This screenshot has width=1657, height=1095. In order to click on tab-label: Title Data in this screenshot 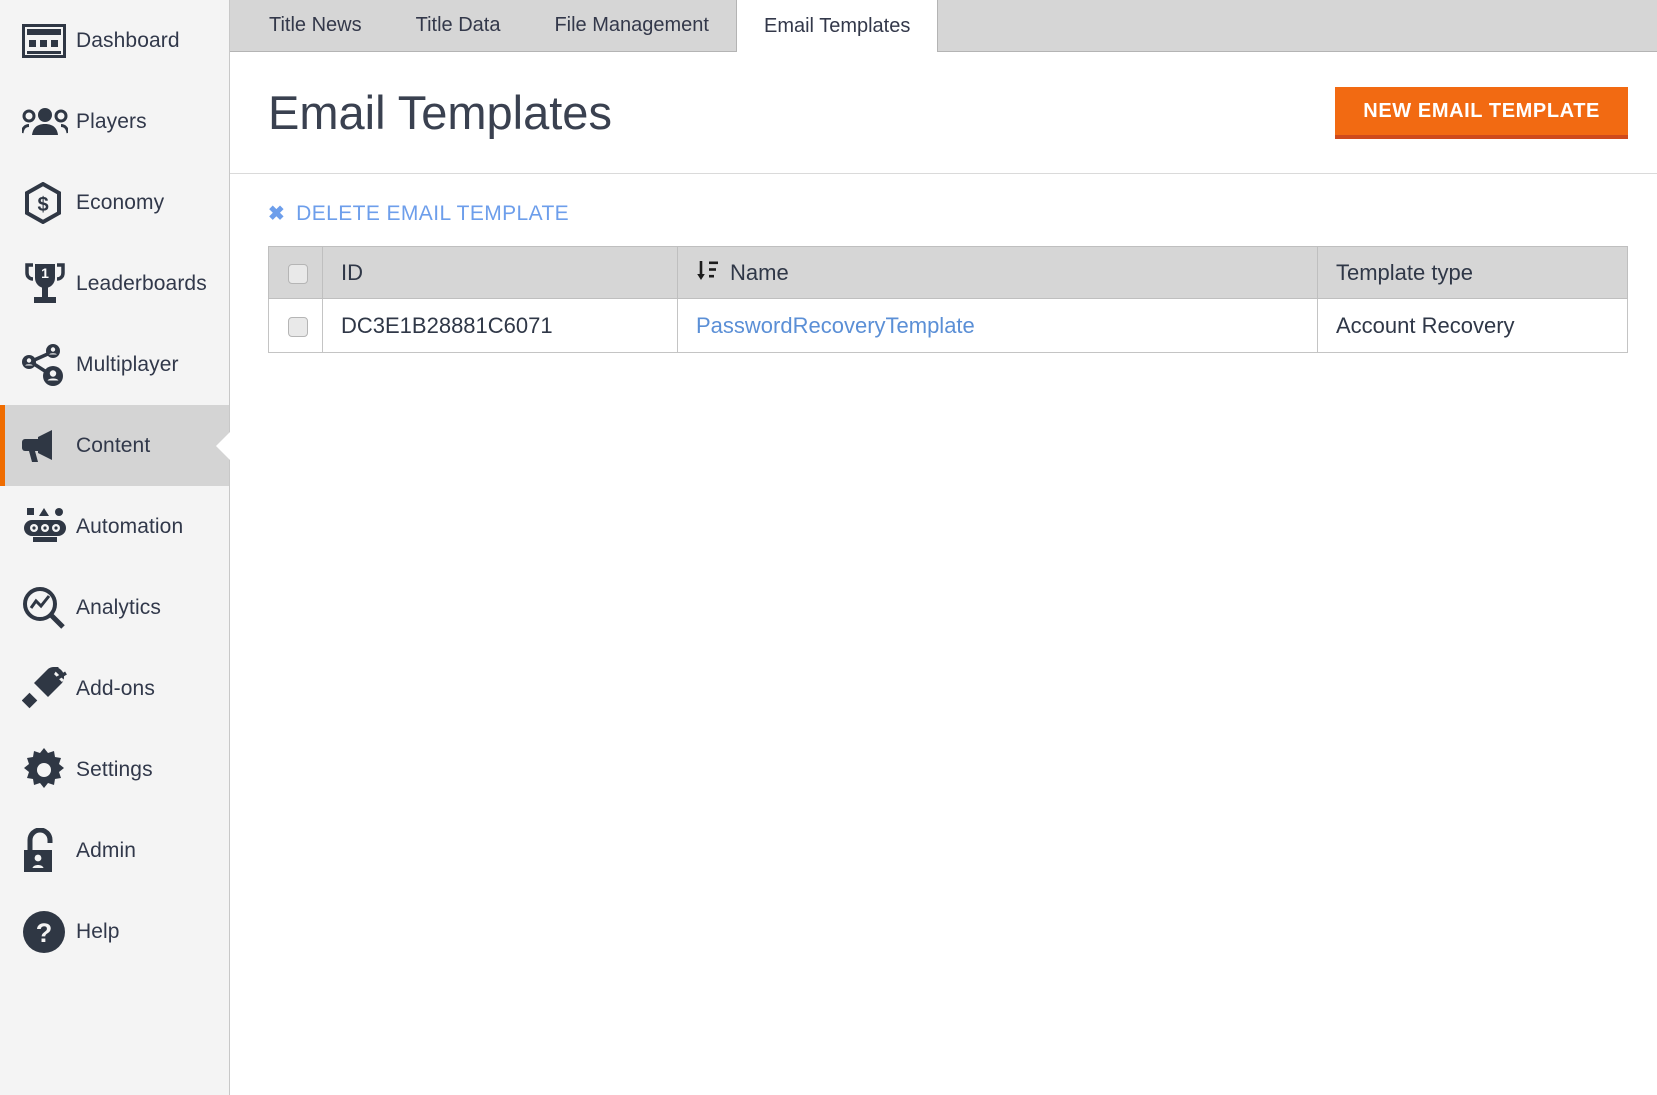, I will do `click(458, 24)`.